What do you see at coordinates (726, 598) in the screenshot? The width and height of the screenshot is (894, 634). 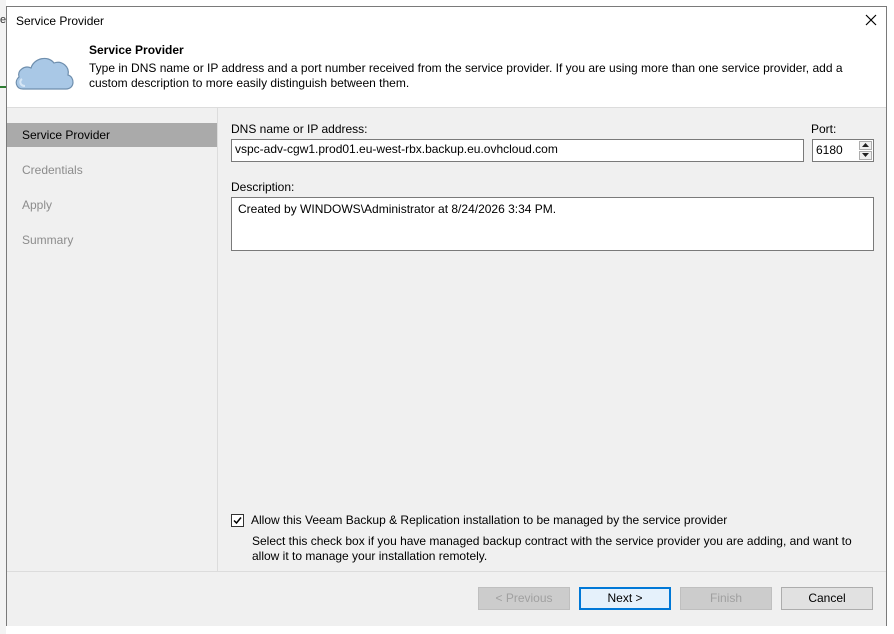 I see `finish-button: Finish` at bounding box center [726, 598].